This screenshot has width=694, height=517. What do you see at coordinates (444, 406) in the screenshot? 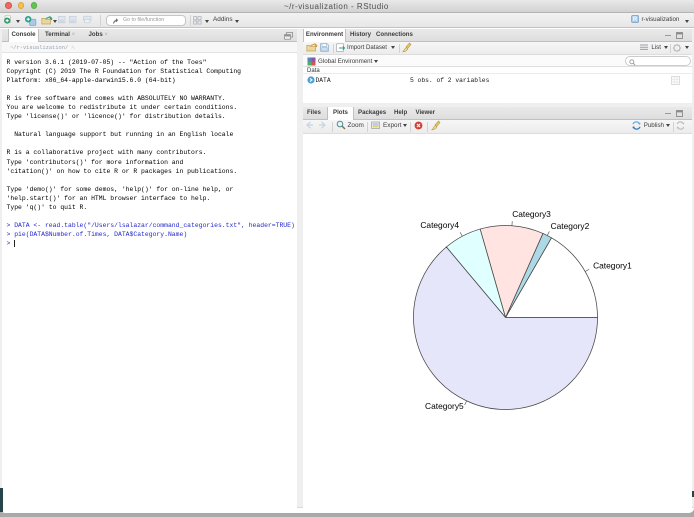
I see `svg-text: Category5` at bounding box center [444, 406].